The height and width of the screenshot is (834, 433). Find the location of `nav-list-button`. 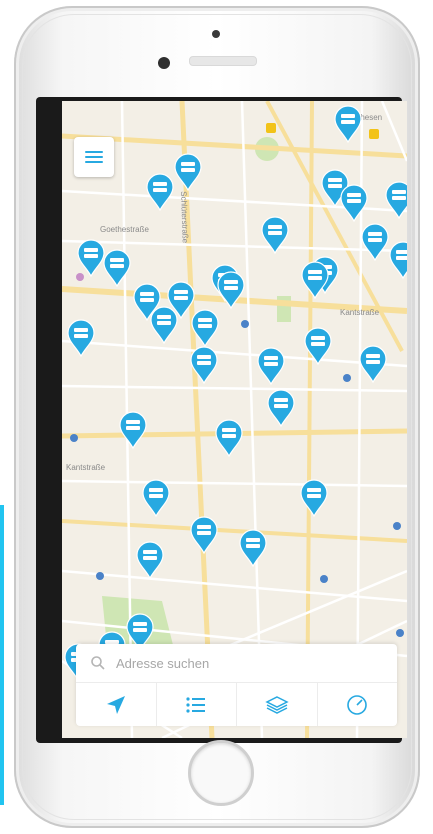

nav-list-button is located at coordinates (197, 704).